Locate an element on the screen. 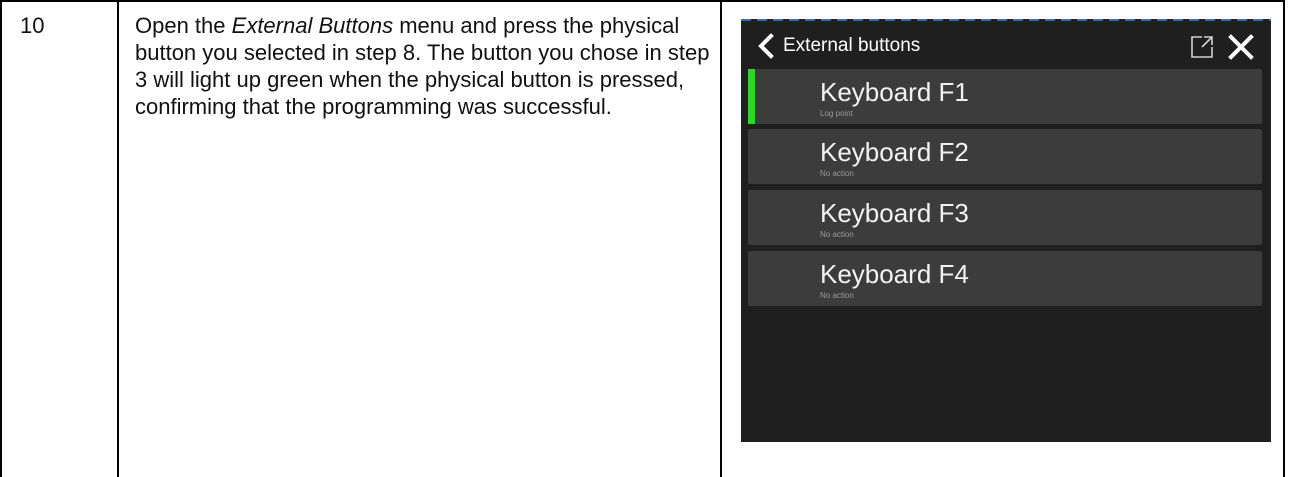  screen-top-edge is located at coordinates (1006, 20).